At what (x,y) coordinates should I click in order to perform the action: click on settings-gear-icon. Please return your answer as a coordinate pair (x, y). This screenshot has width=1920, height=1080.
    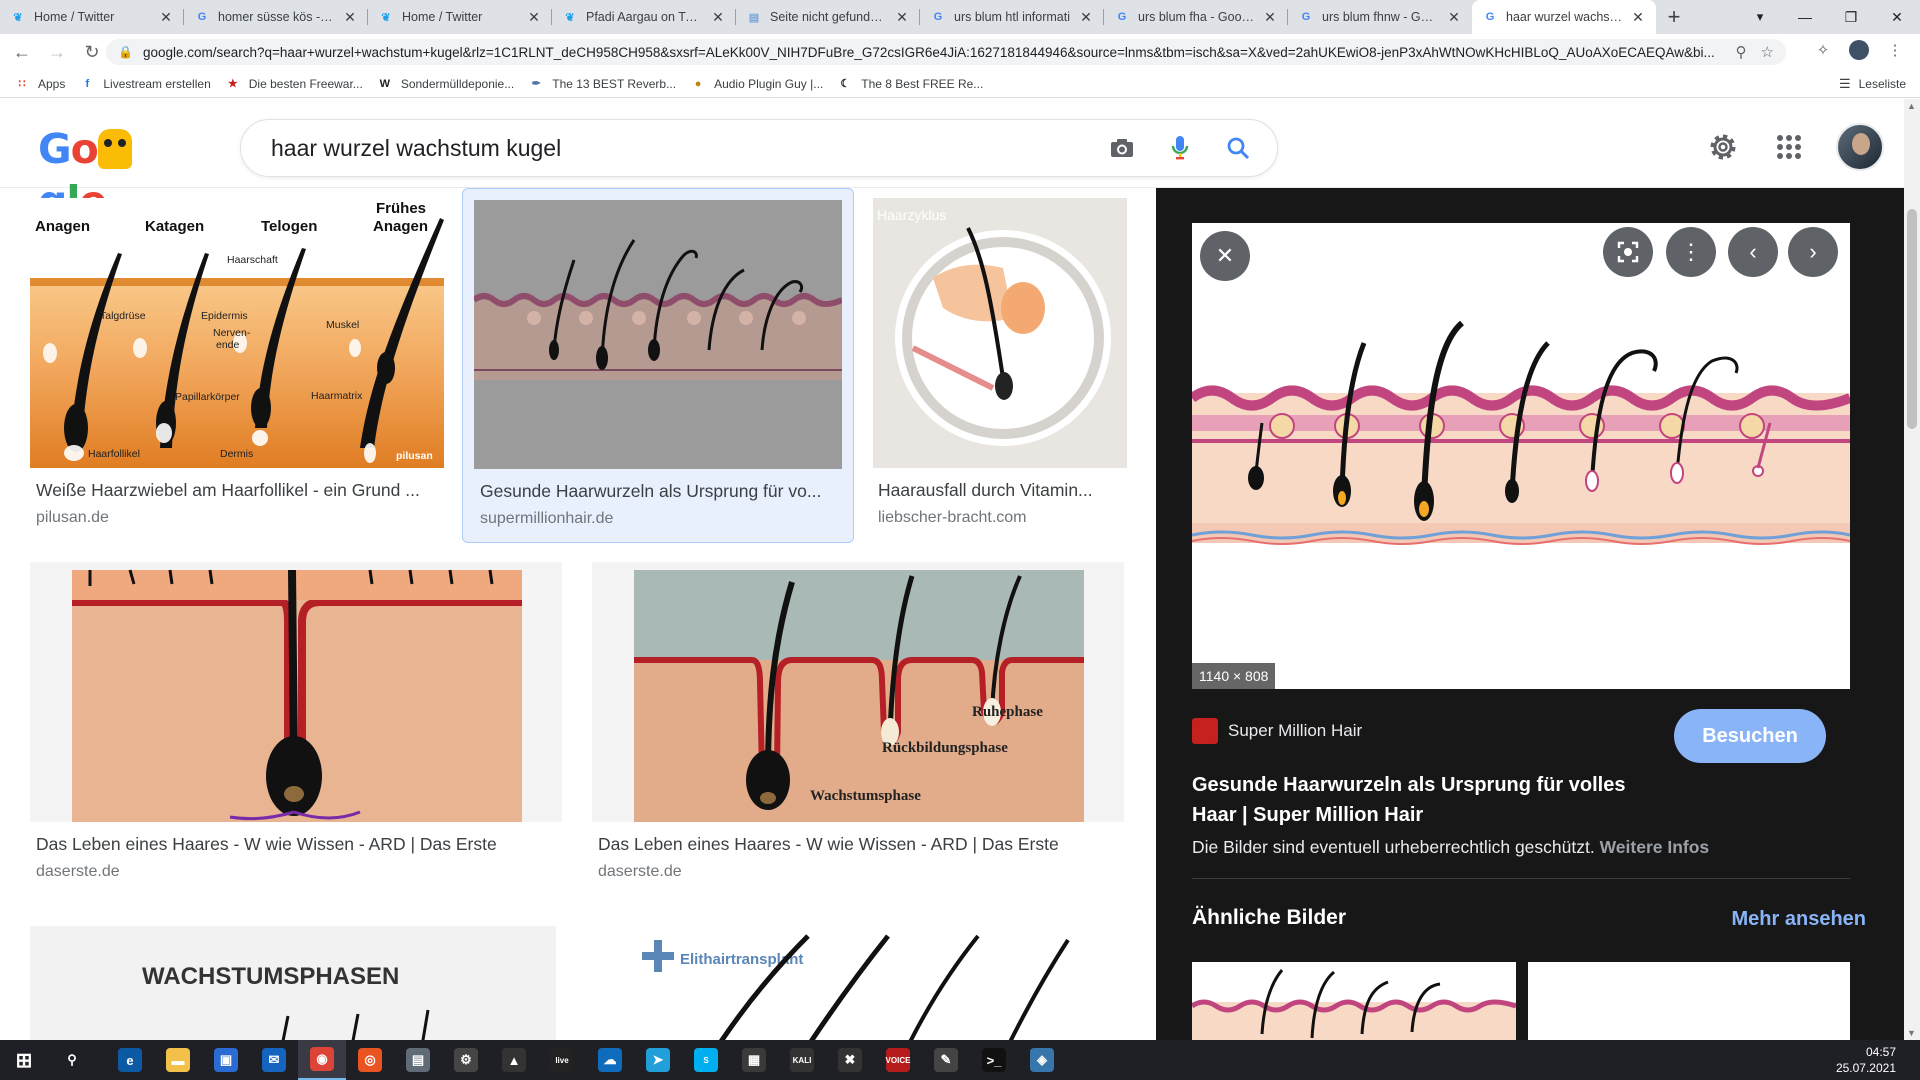
    Looking at the image, I should click on (1723, 147).